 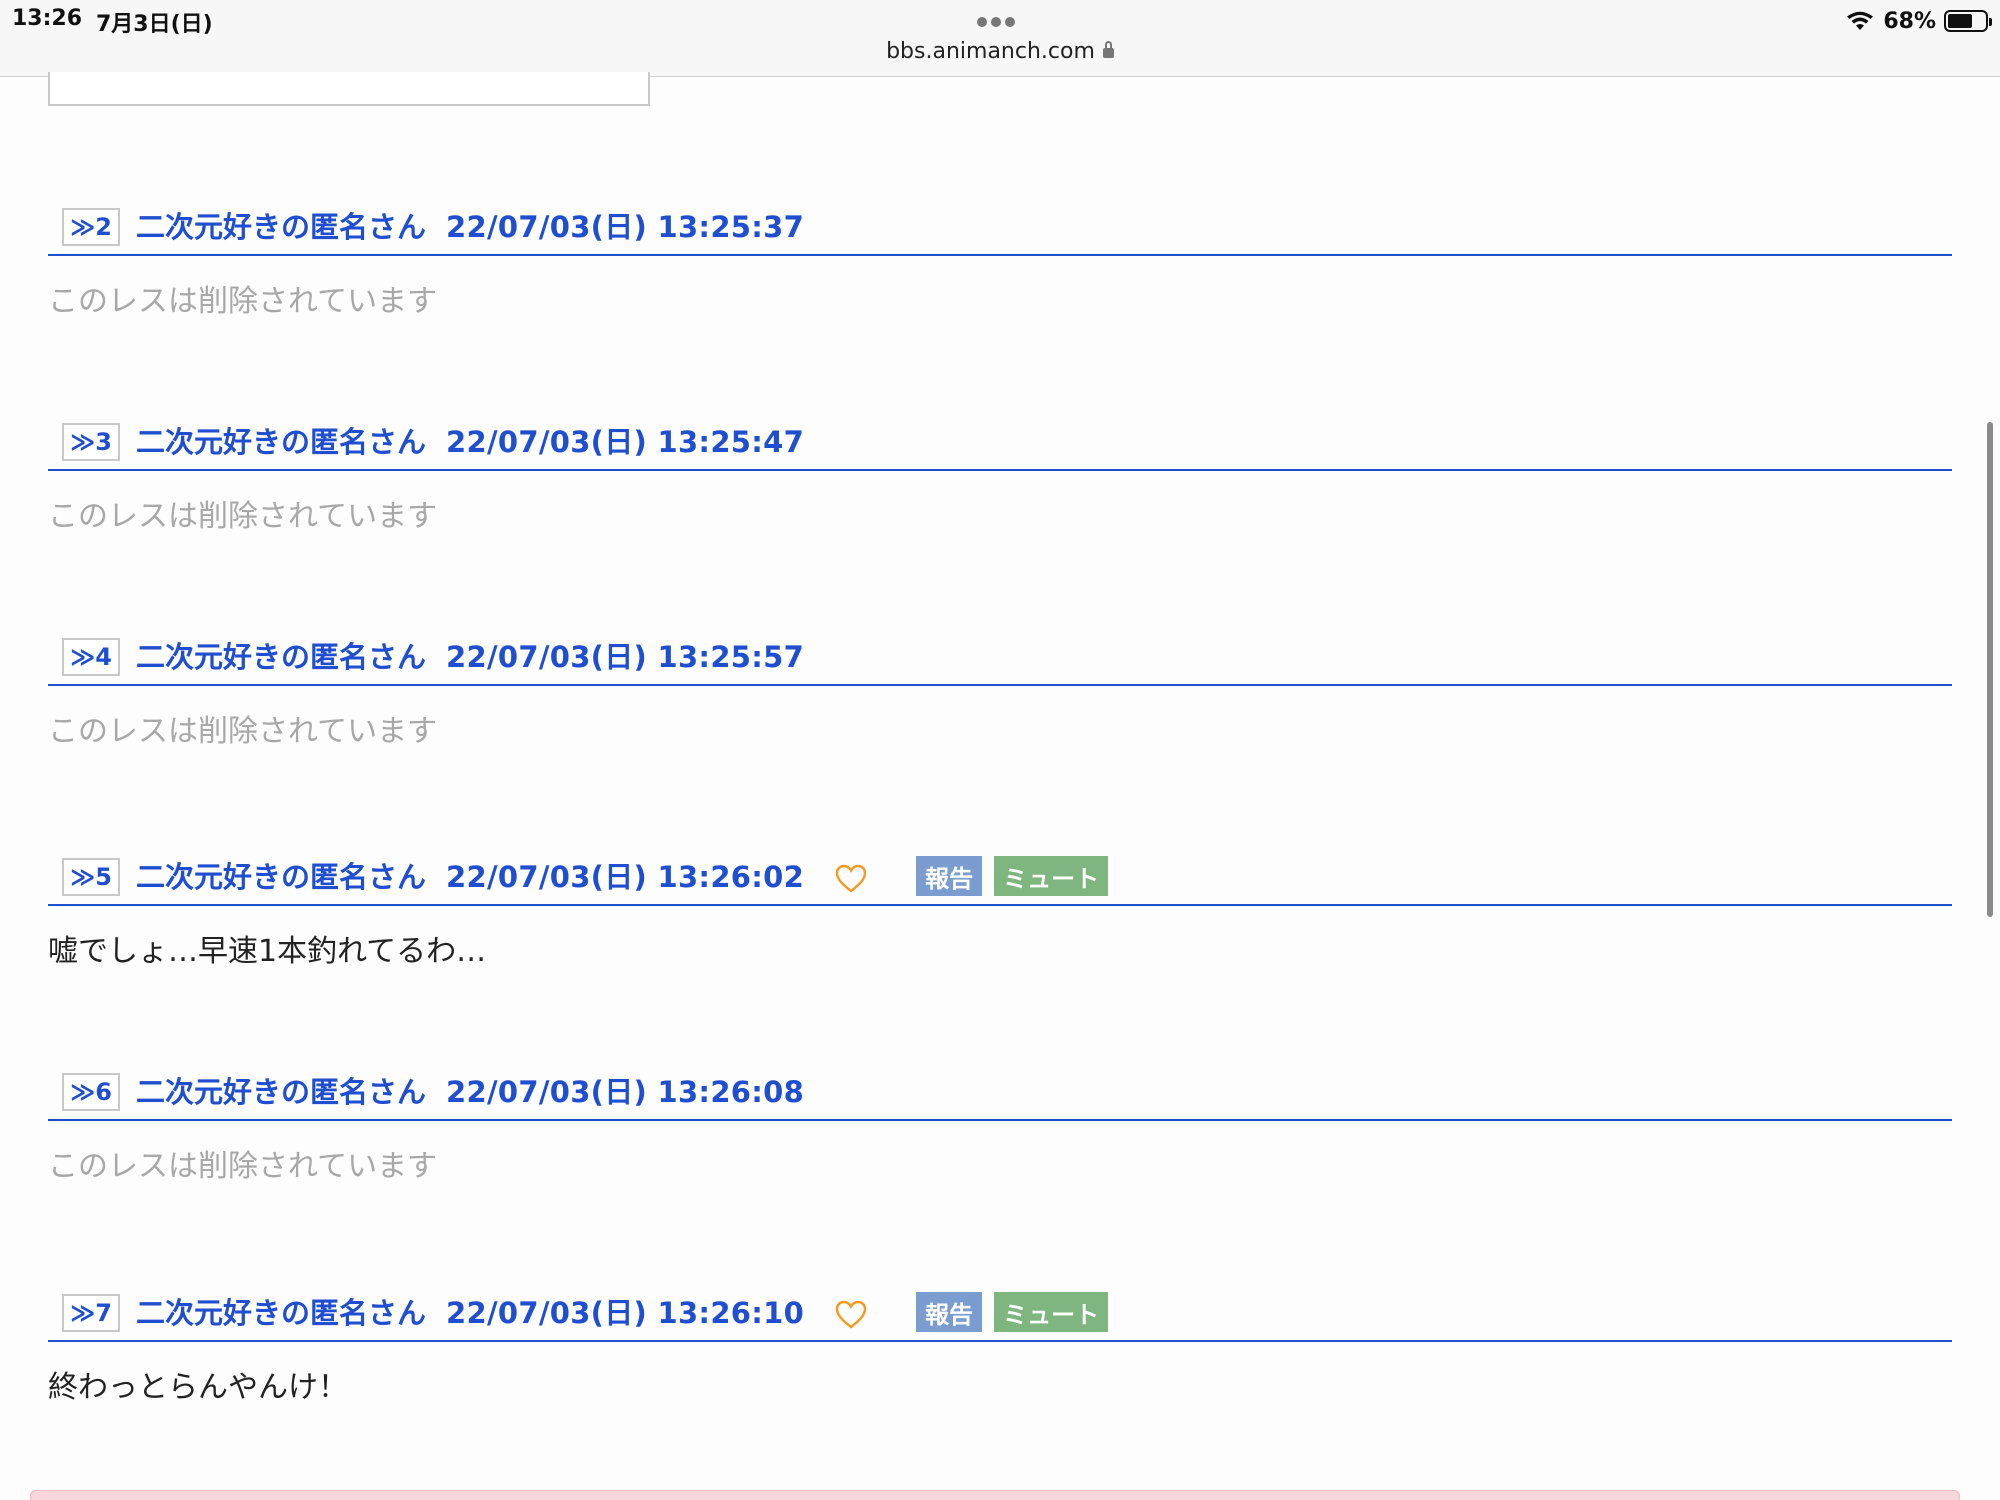 I want to click on post-number-link: ≫6, so click(x=91, y=1092).